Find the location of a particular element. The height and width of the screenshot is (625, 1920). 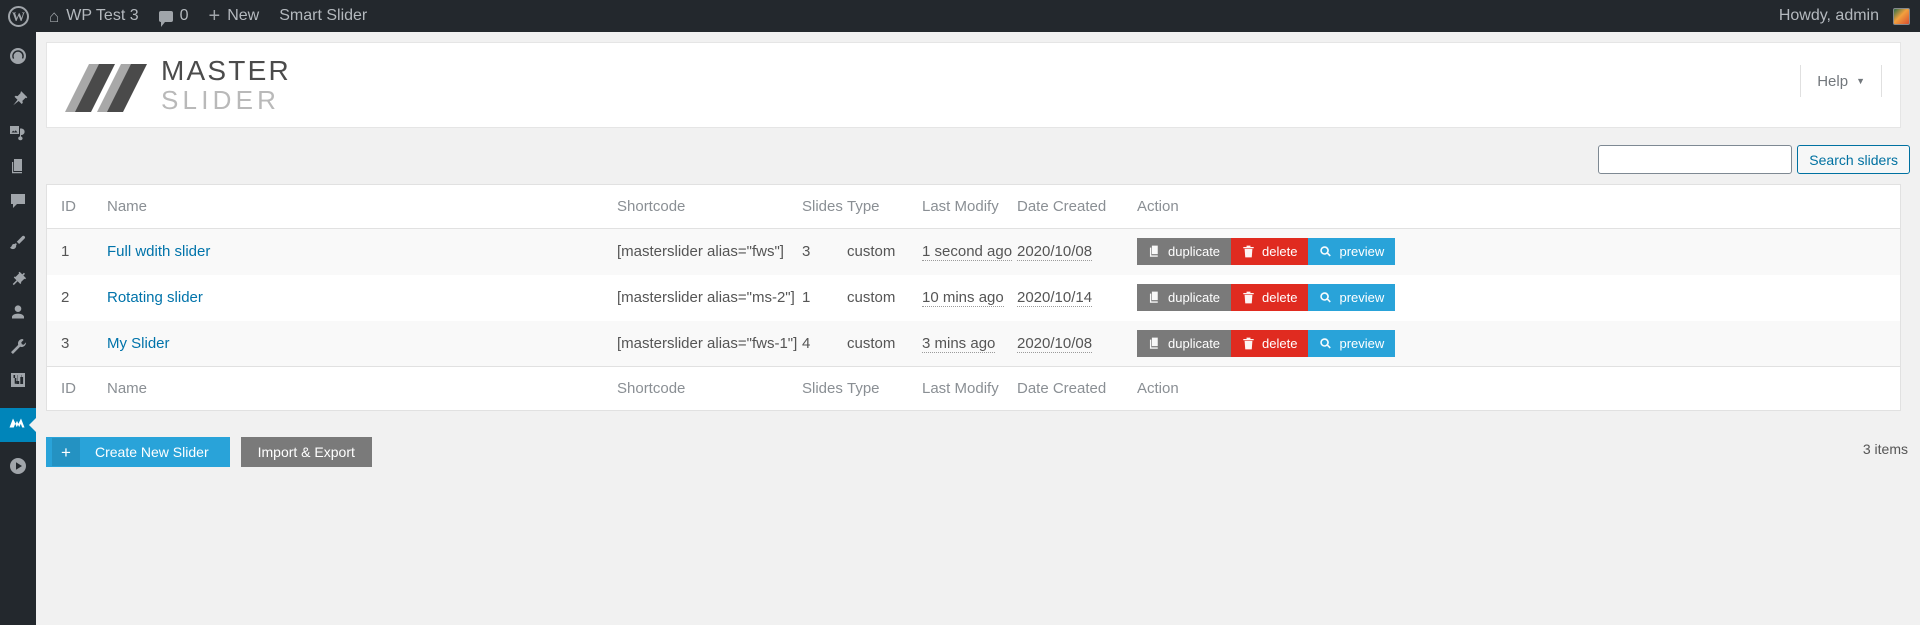

masterslider-m-icon is located at coordinates (18, 425).